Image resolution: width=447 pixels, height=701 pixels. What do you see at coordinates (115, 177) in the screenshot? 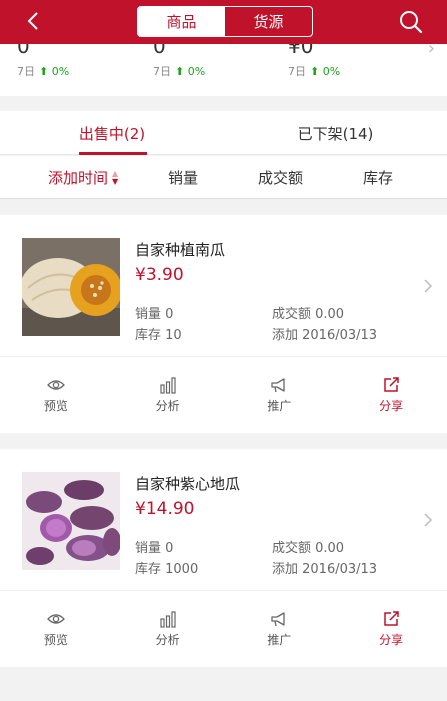
I see `sort-arrow-icon: ▲ ▼` at bounding box center [115, 177].